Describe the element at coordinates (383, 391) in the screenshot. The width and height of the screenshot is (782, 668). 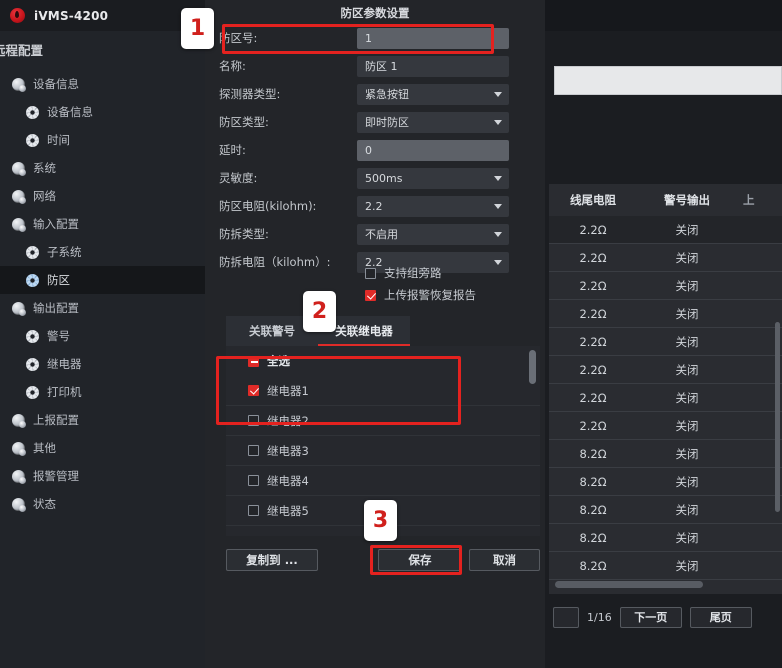
I see `relay-list-item-1: 继电器1` at that location.